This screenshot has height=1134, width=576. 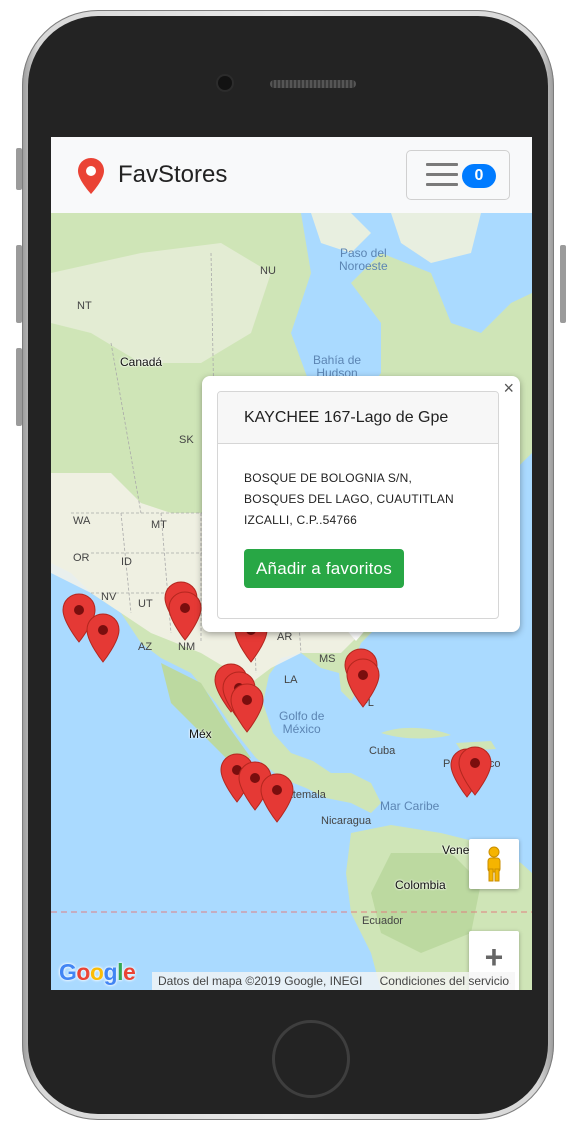 What do you see at coordinates (187, 647) in the screenshot?
I see `label-nm: NM` at bounding box center [187, 647].